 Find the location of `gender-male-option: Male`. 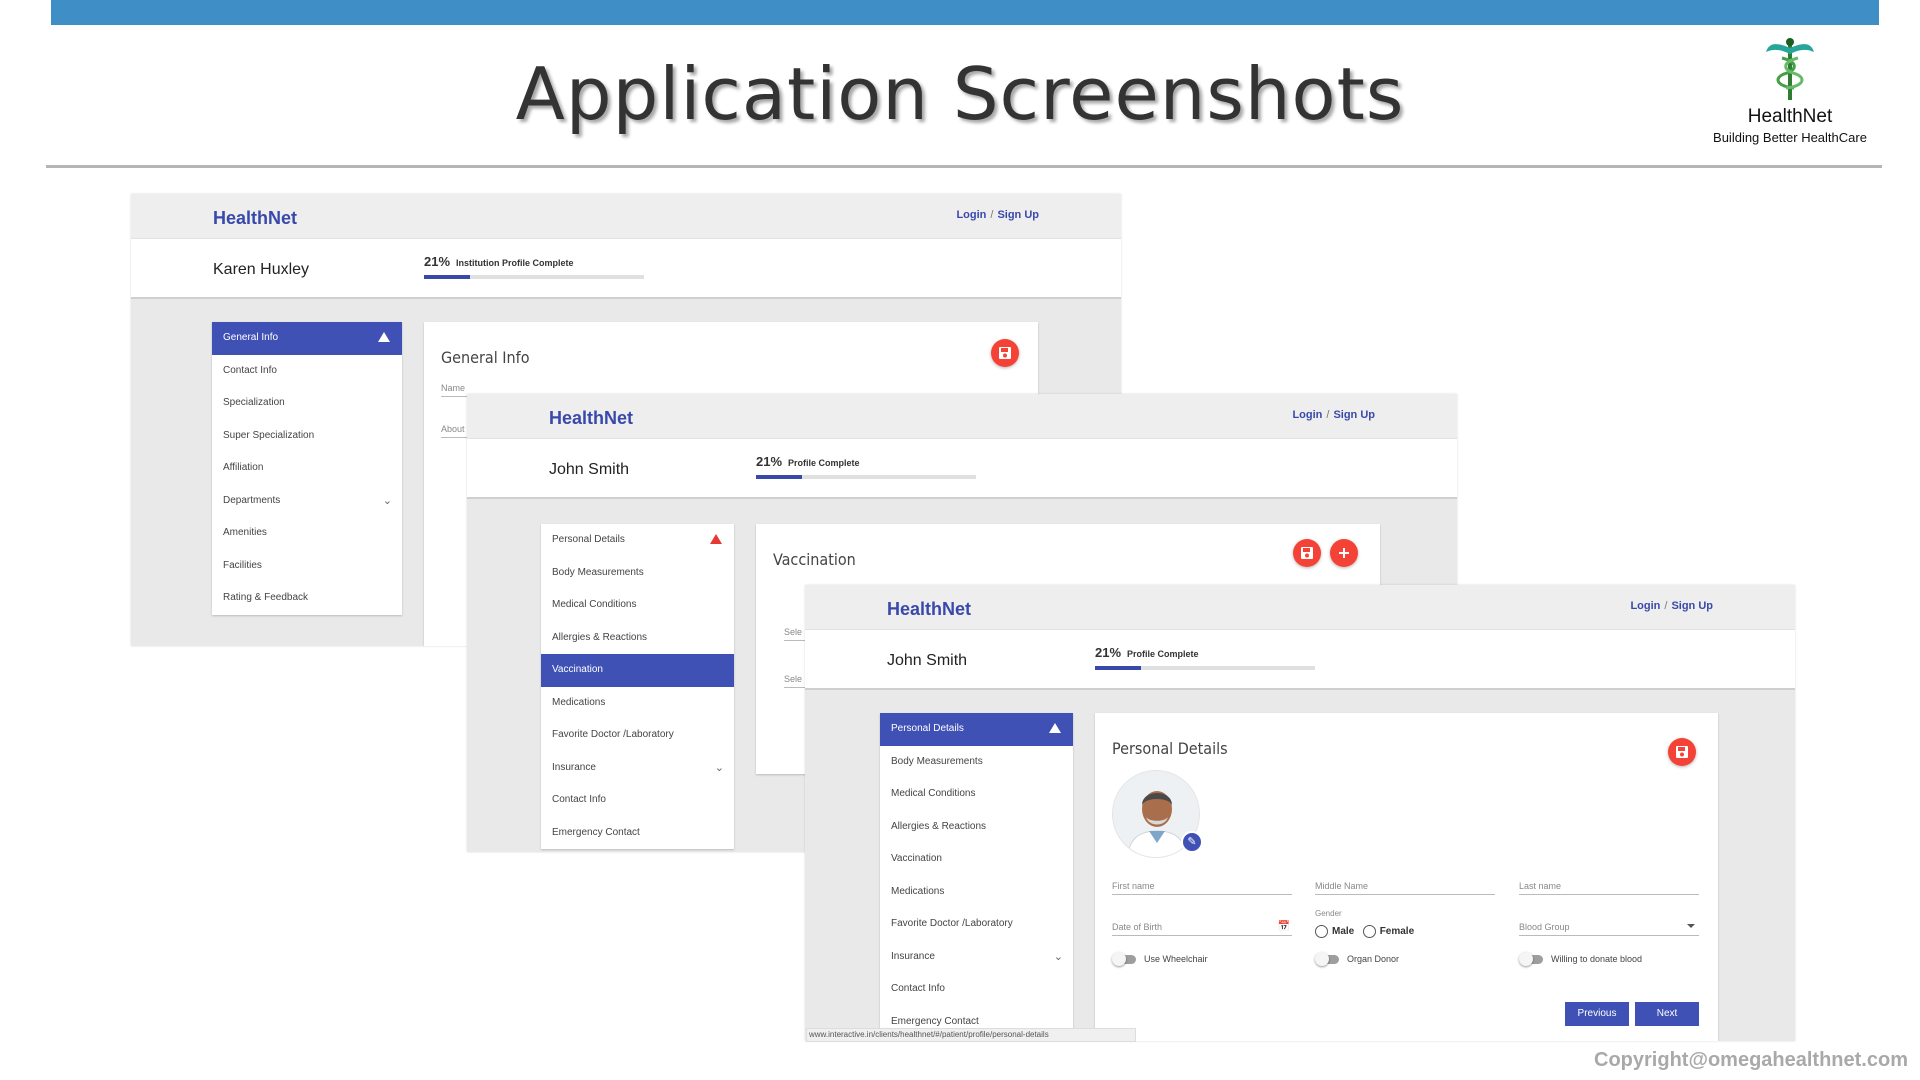

gender-male-option: Male is located at coordinates (1334, 931).